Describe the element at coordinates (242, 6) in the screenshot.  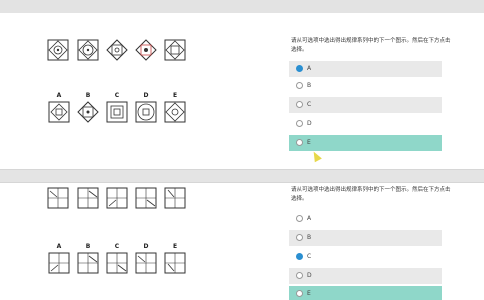
I see `top-separator` at that location.